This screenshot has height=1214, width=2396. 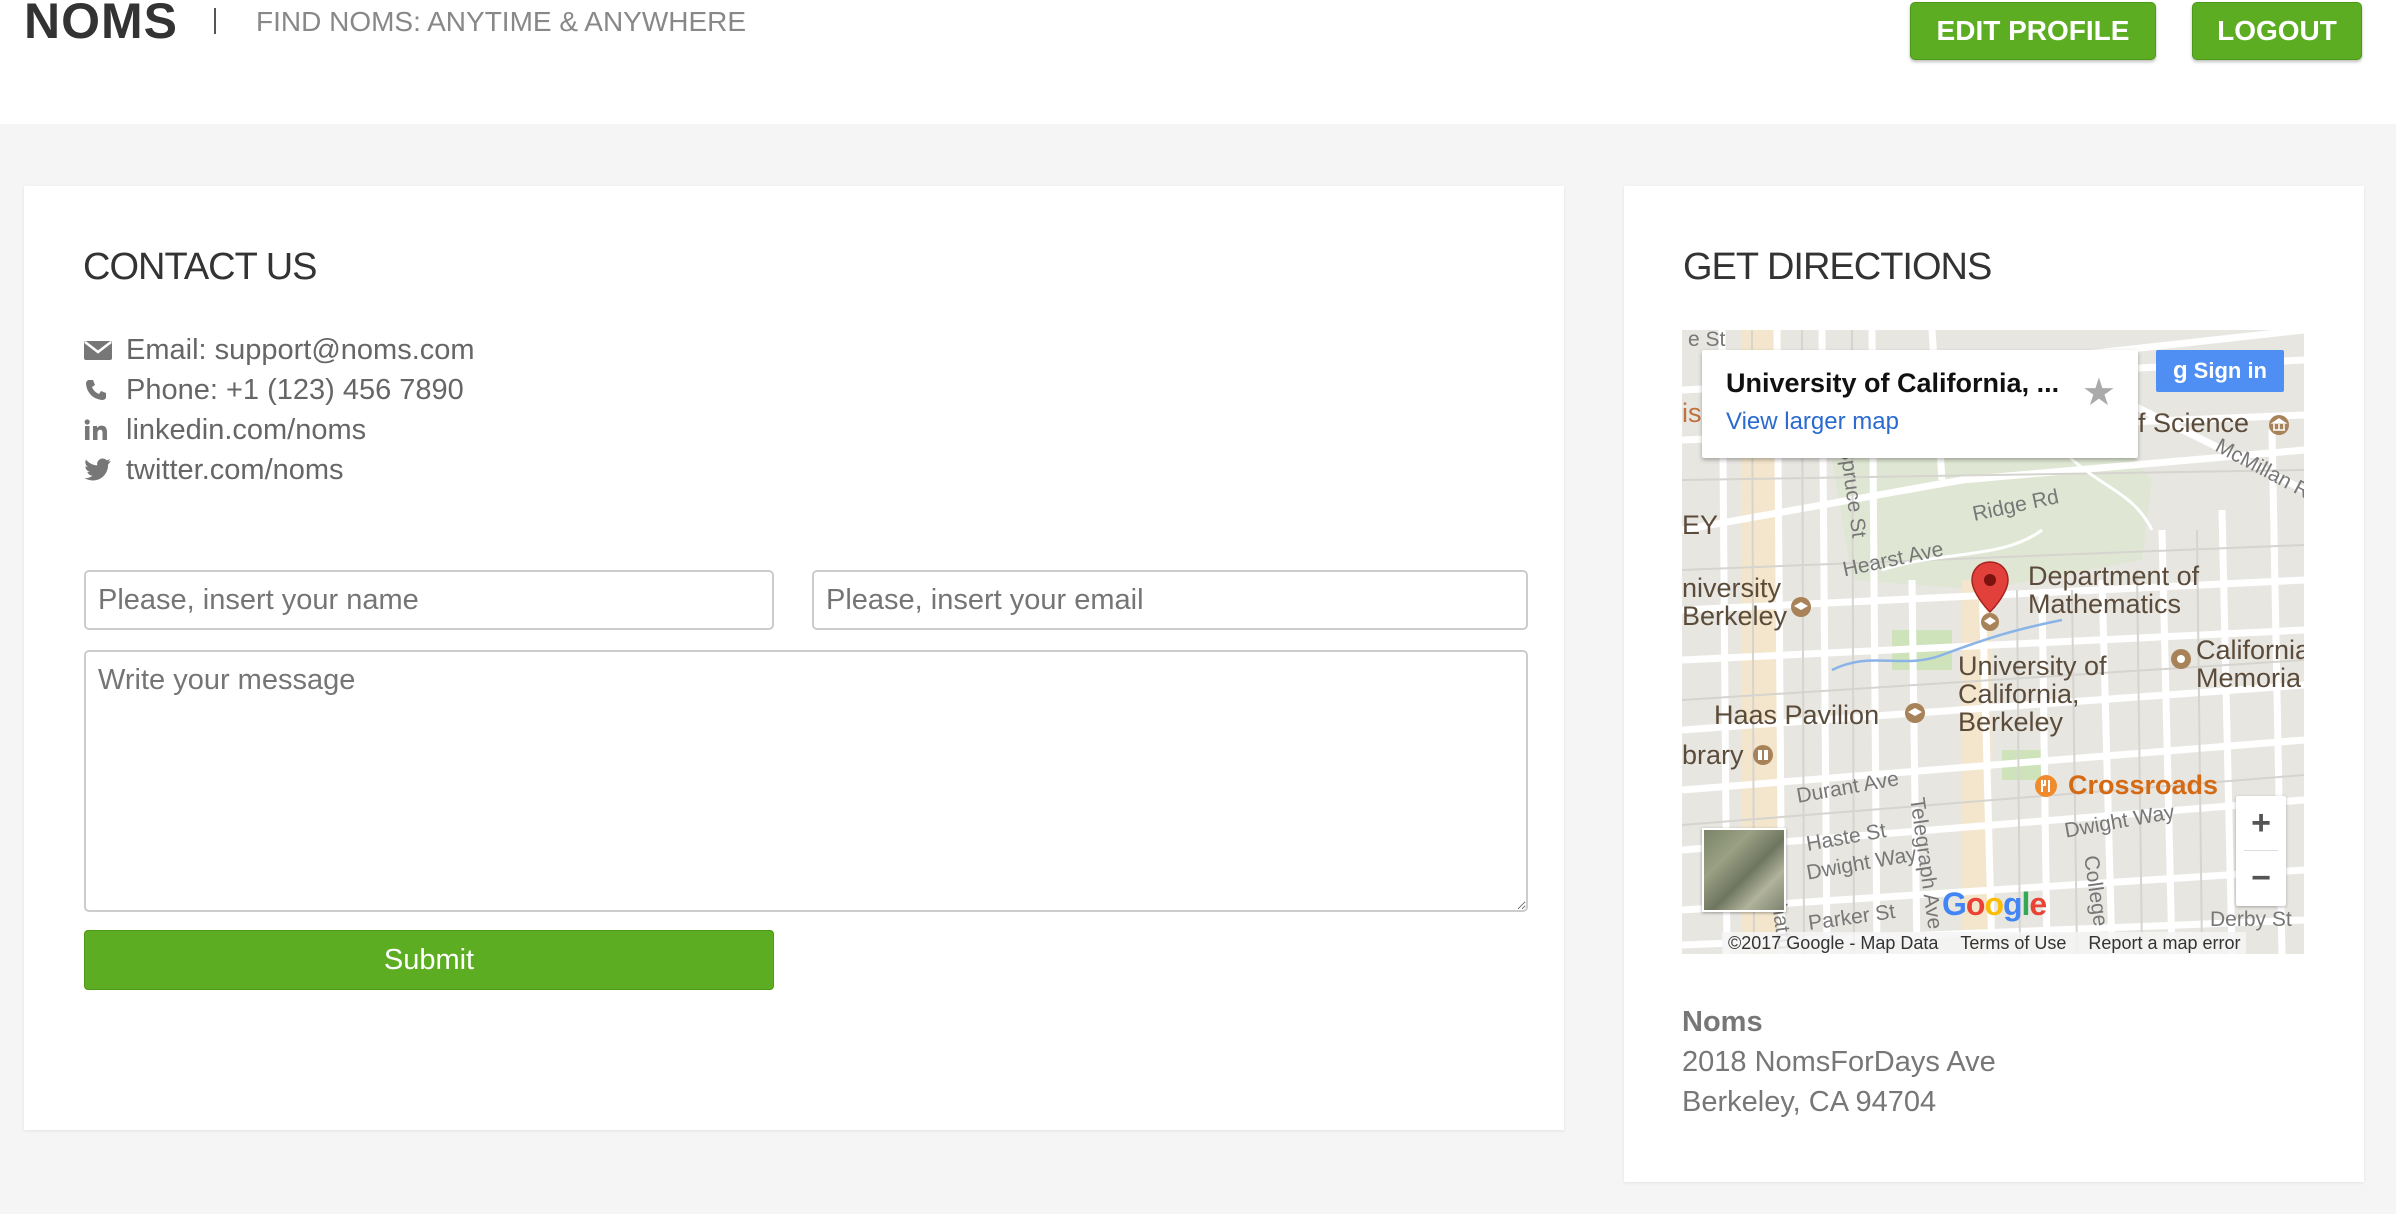 What do you see at coordinates (1837, 267) in the screenshot?
I see `directions-title: GET DIRECTIONS` at bounding box center [1837, 267].